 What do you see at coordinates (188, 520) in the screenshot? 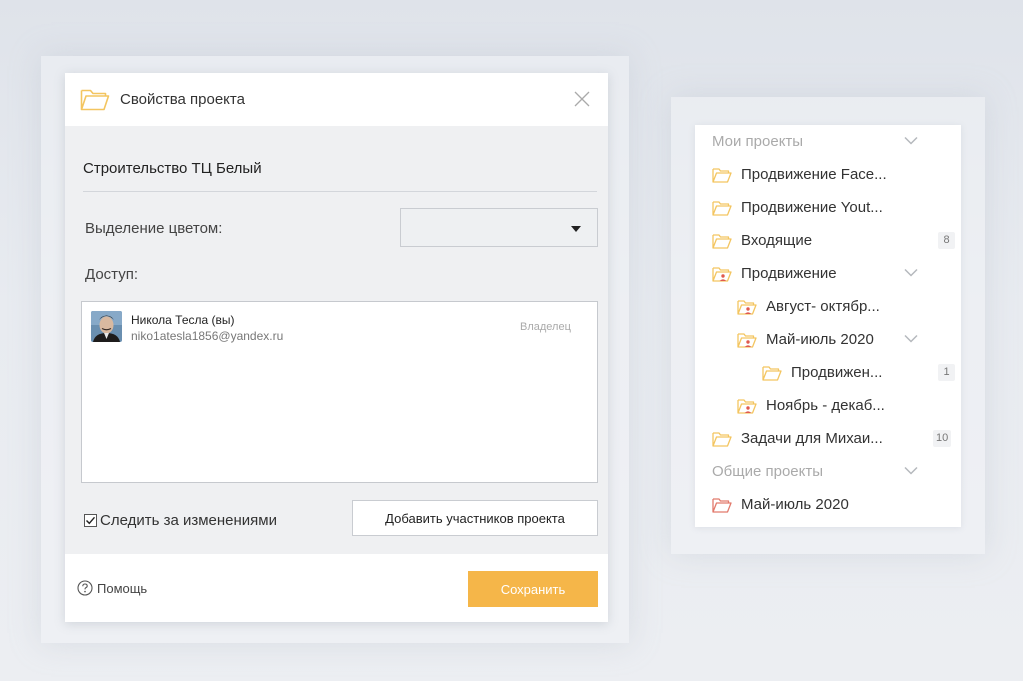
I see `watch-changes-label: Следить за изменениями` at bounding box center [188, 520].